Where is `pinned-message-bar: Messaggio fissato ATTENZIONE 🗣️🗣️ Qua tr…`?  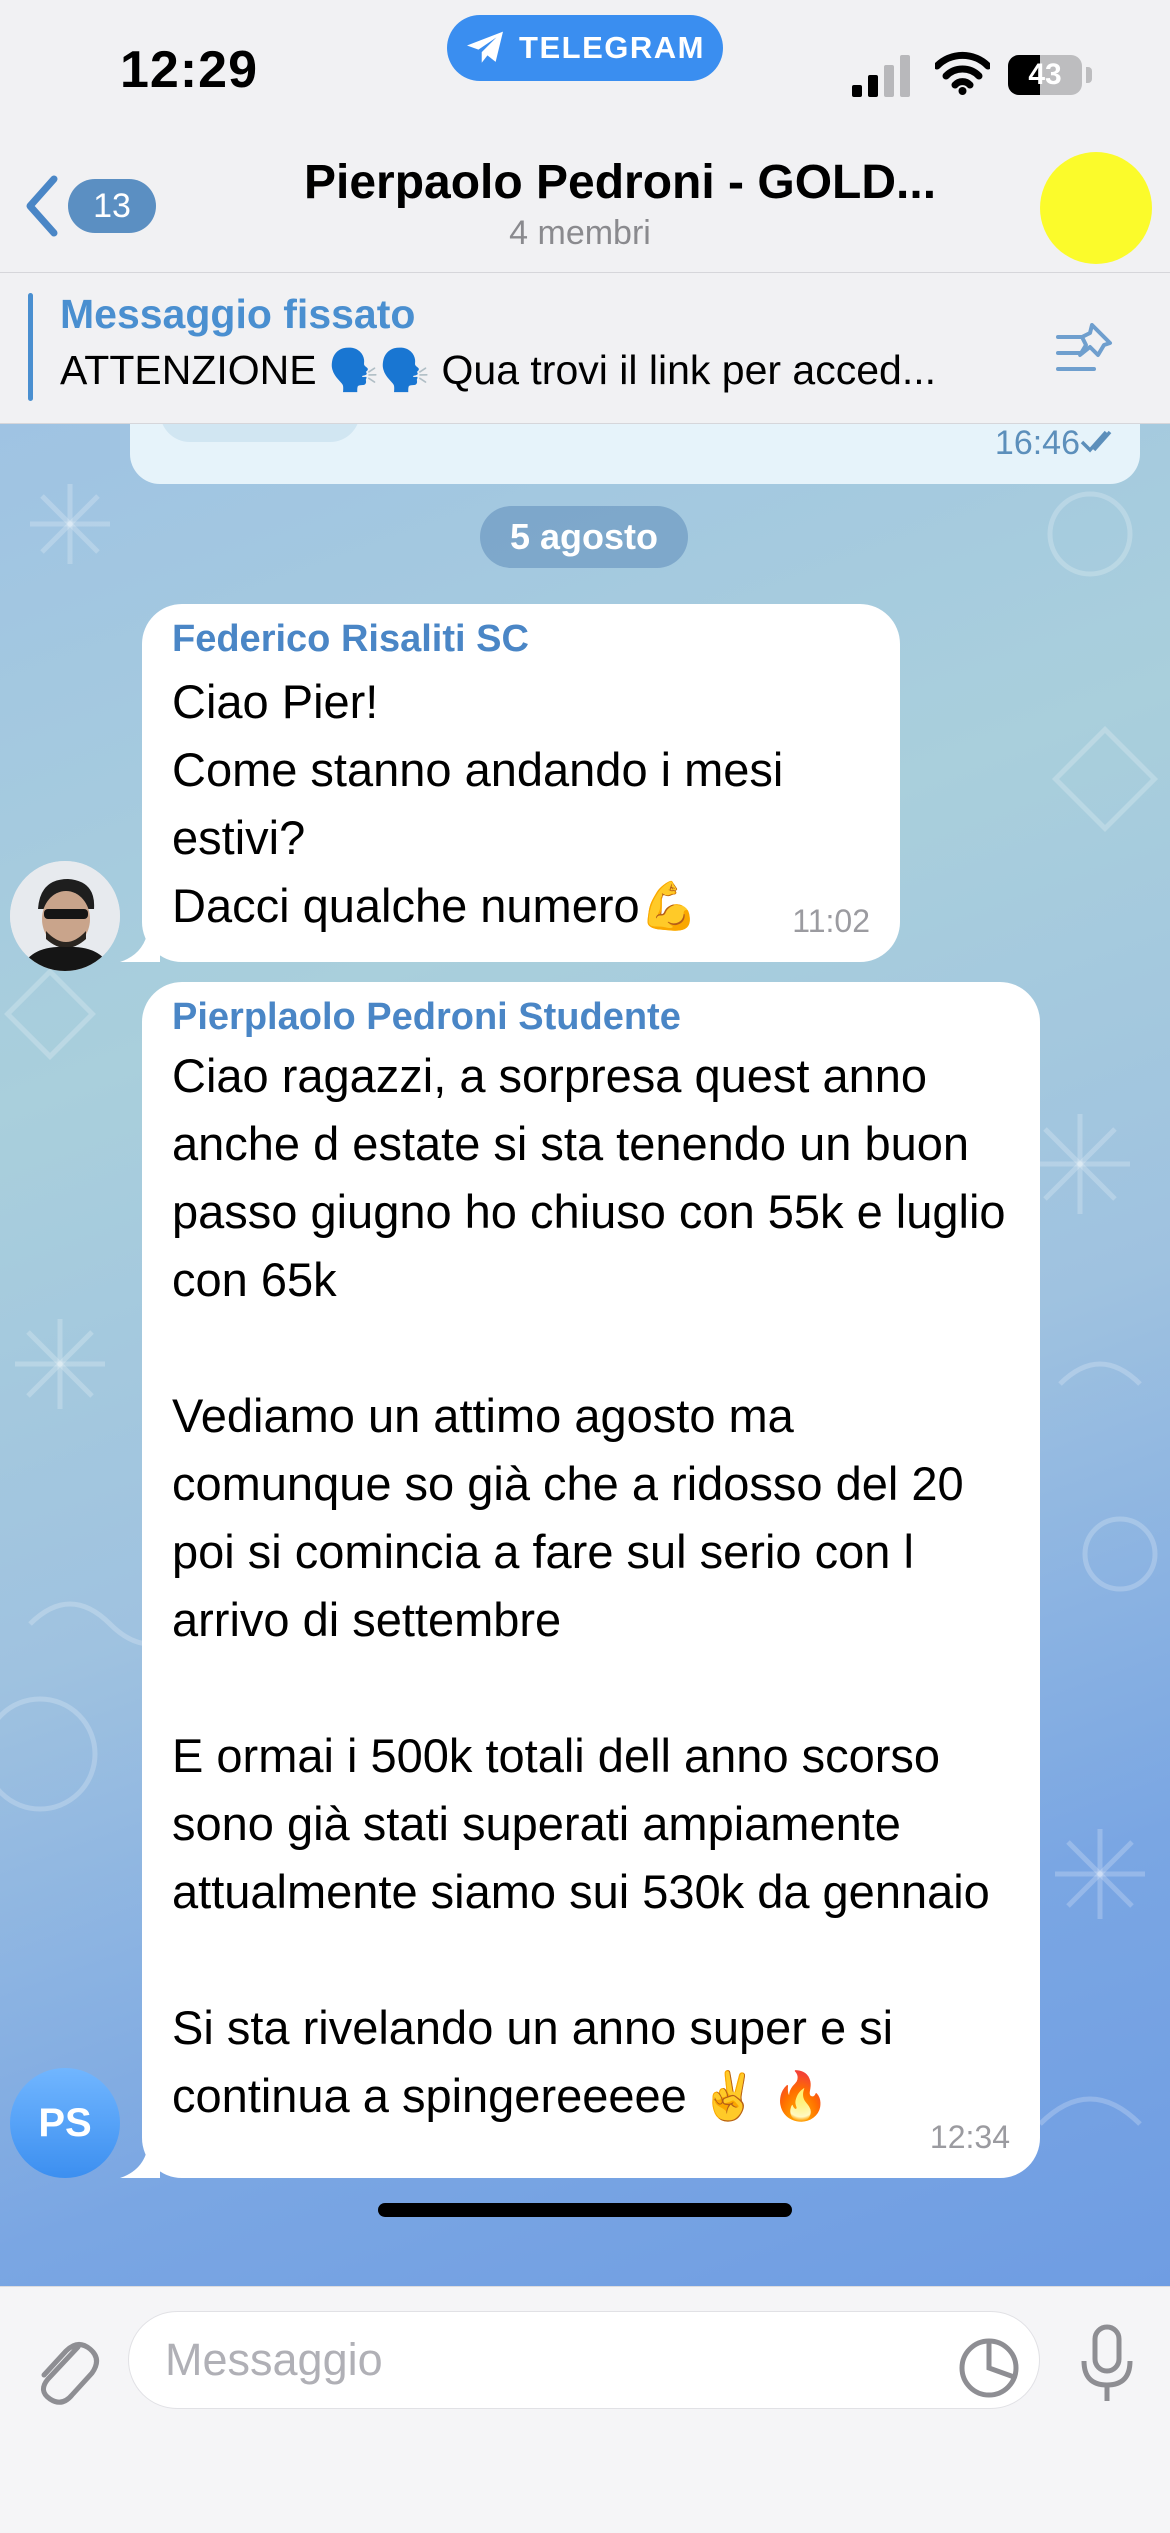 pinned-message-bar: Messaggio fissato ATTENZIONE 🗣️🗣️ Qua tr… is located at coordinates (585, 348).